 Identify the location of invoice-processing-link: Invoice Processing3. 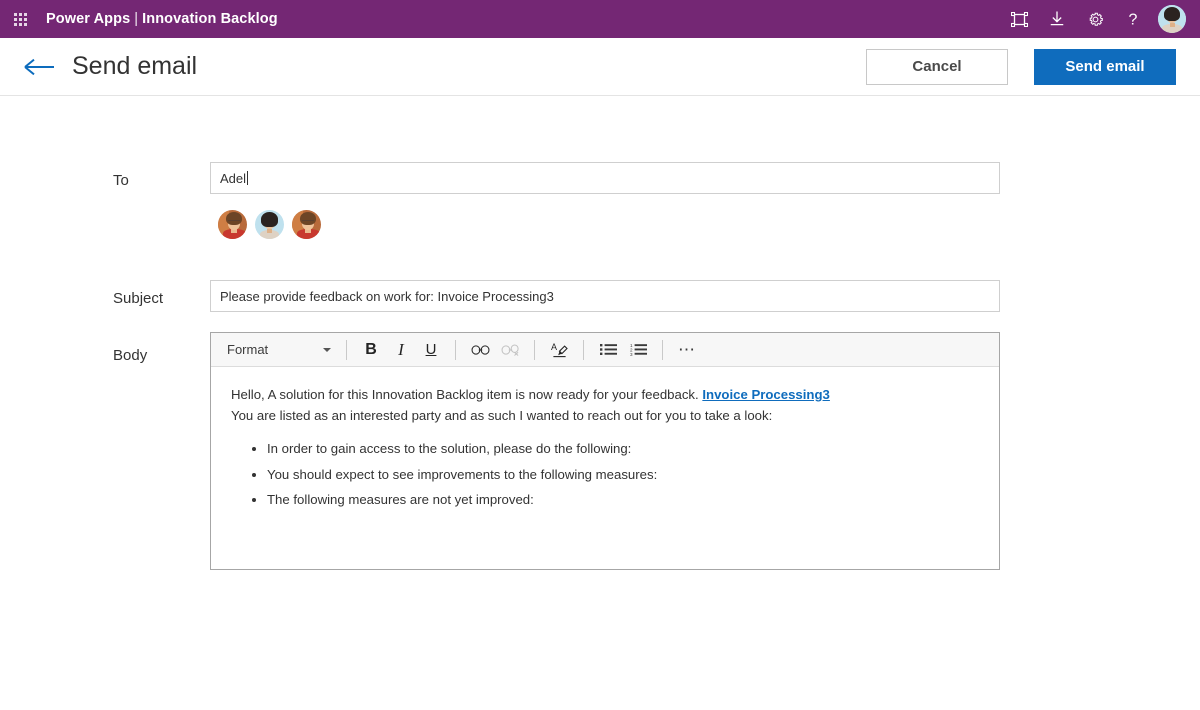
(766, 394).